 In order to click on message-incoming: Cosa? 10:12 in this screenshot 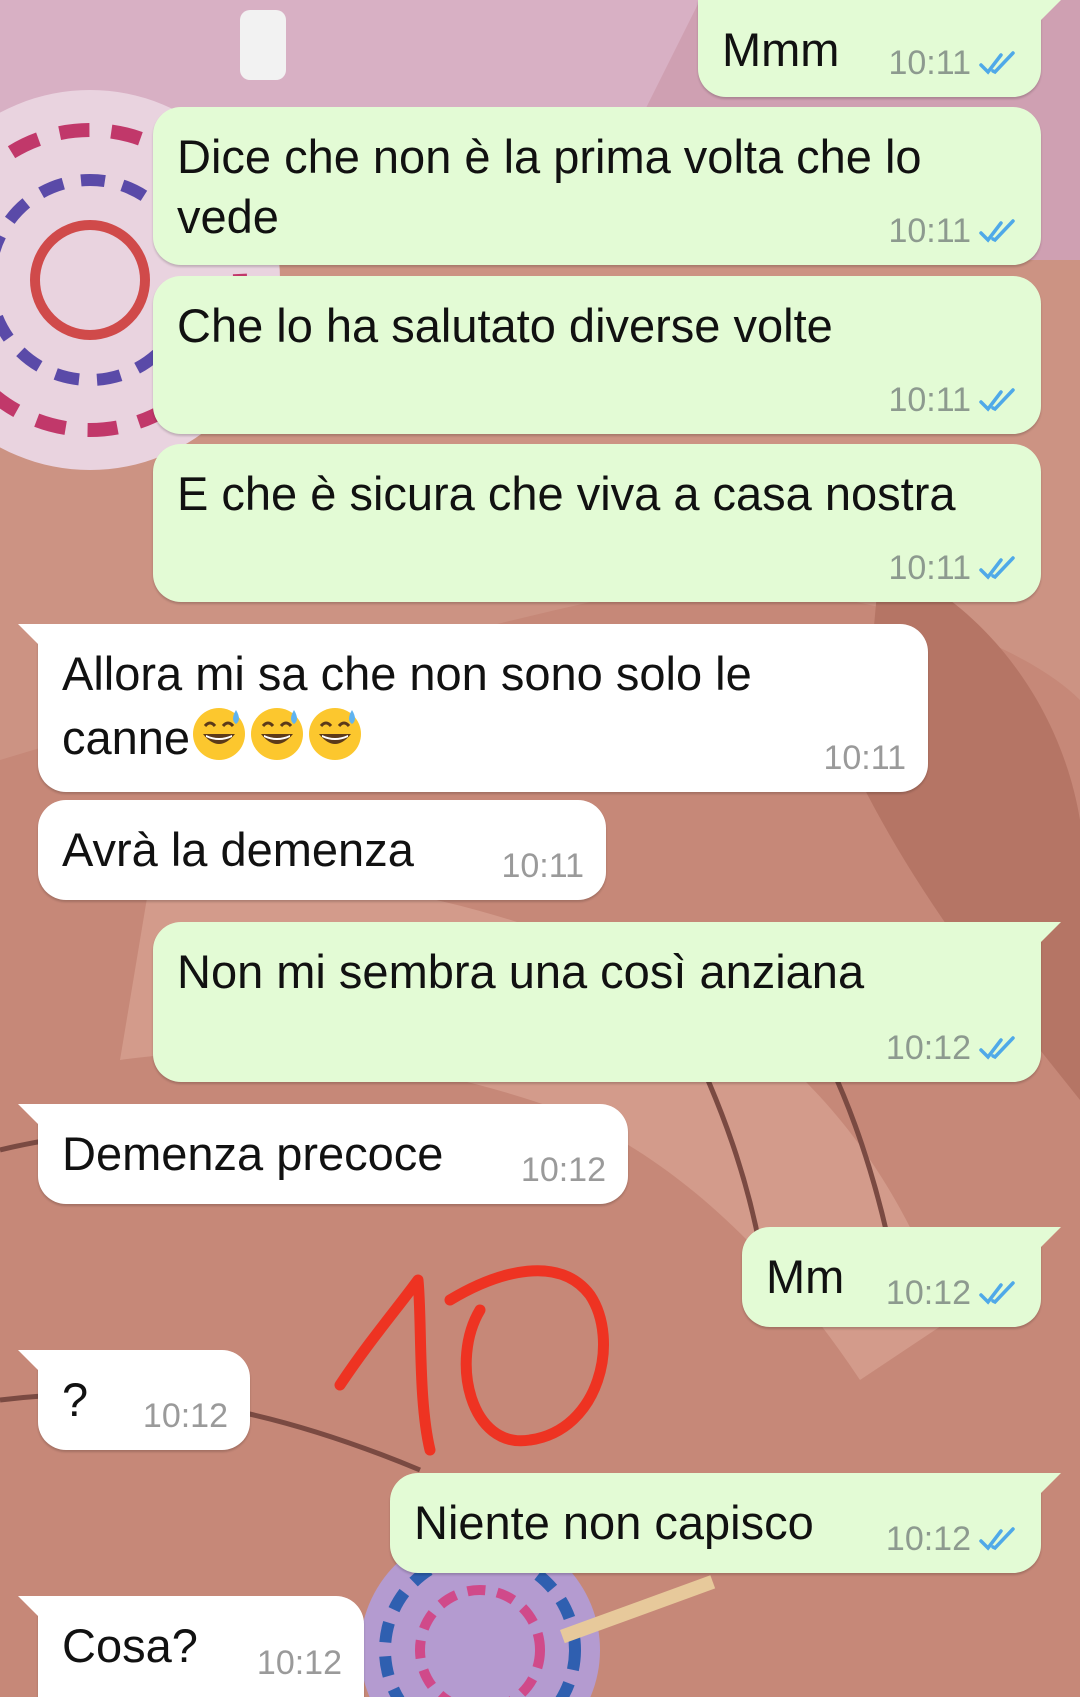, I will do `click(191, 1646)`.